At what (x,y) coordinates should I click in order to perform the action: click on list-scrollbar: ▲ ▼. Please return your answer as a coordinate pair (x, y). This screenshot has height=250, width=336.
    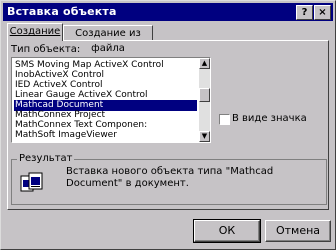
    Looking at the image, I should click on (204, 100).